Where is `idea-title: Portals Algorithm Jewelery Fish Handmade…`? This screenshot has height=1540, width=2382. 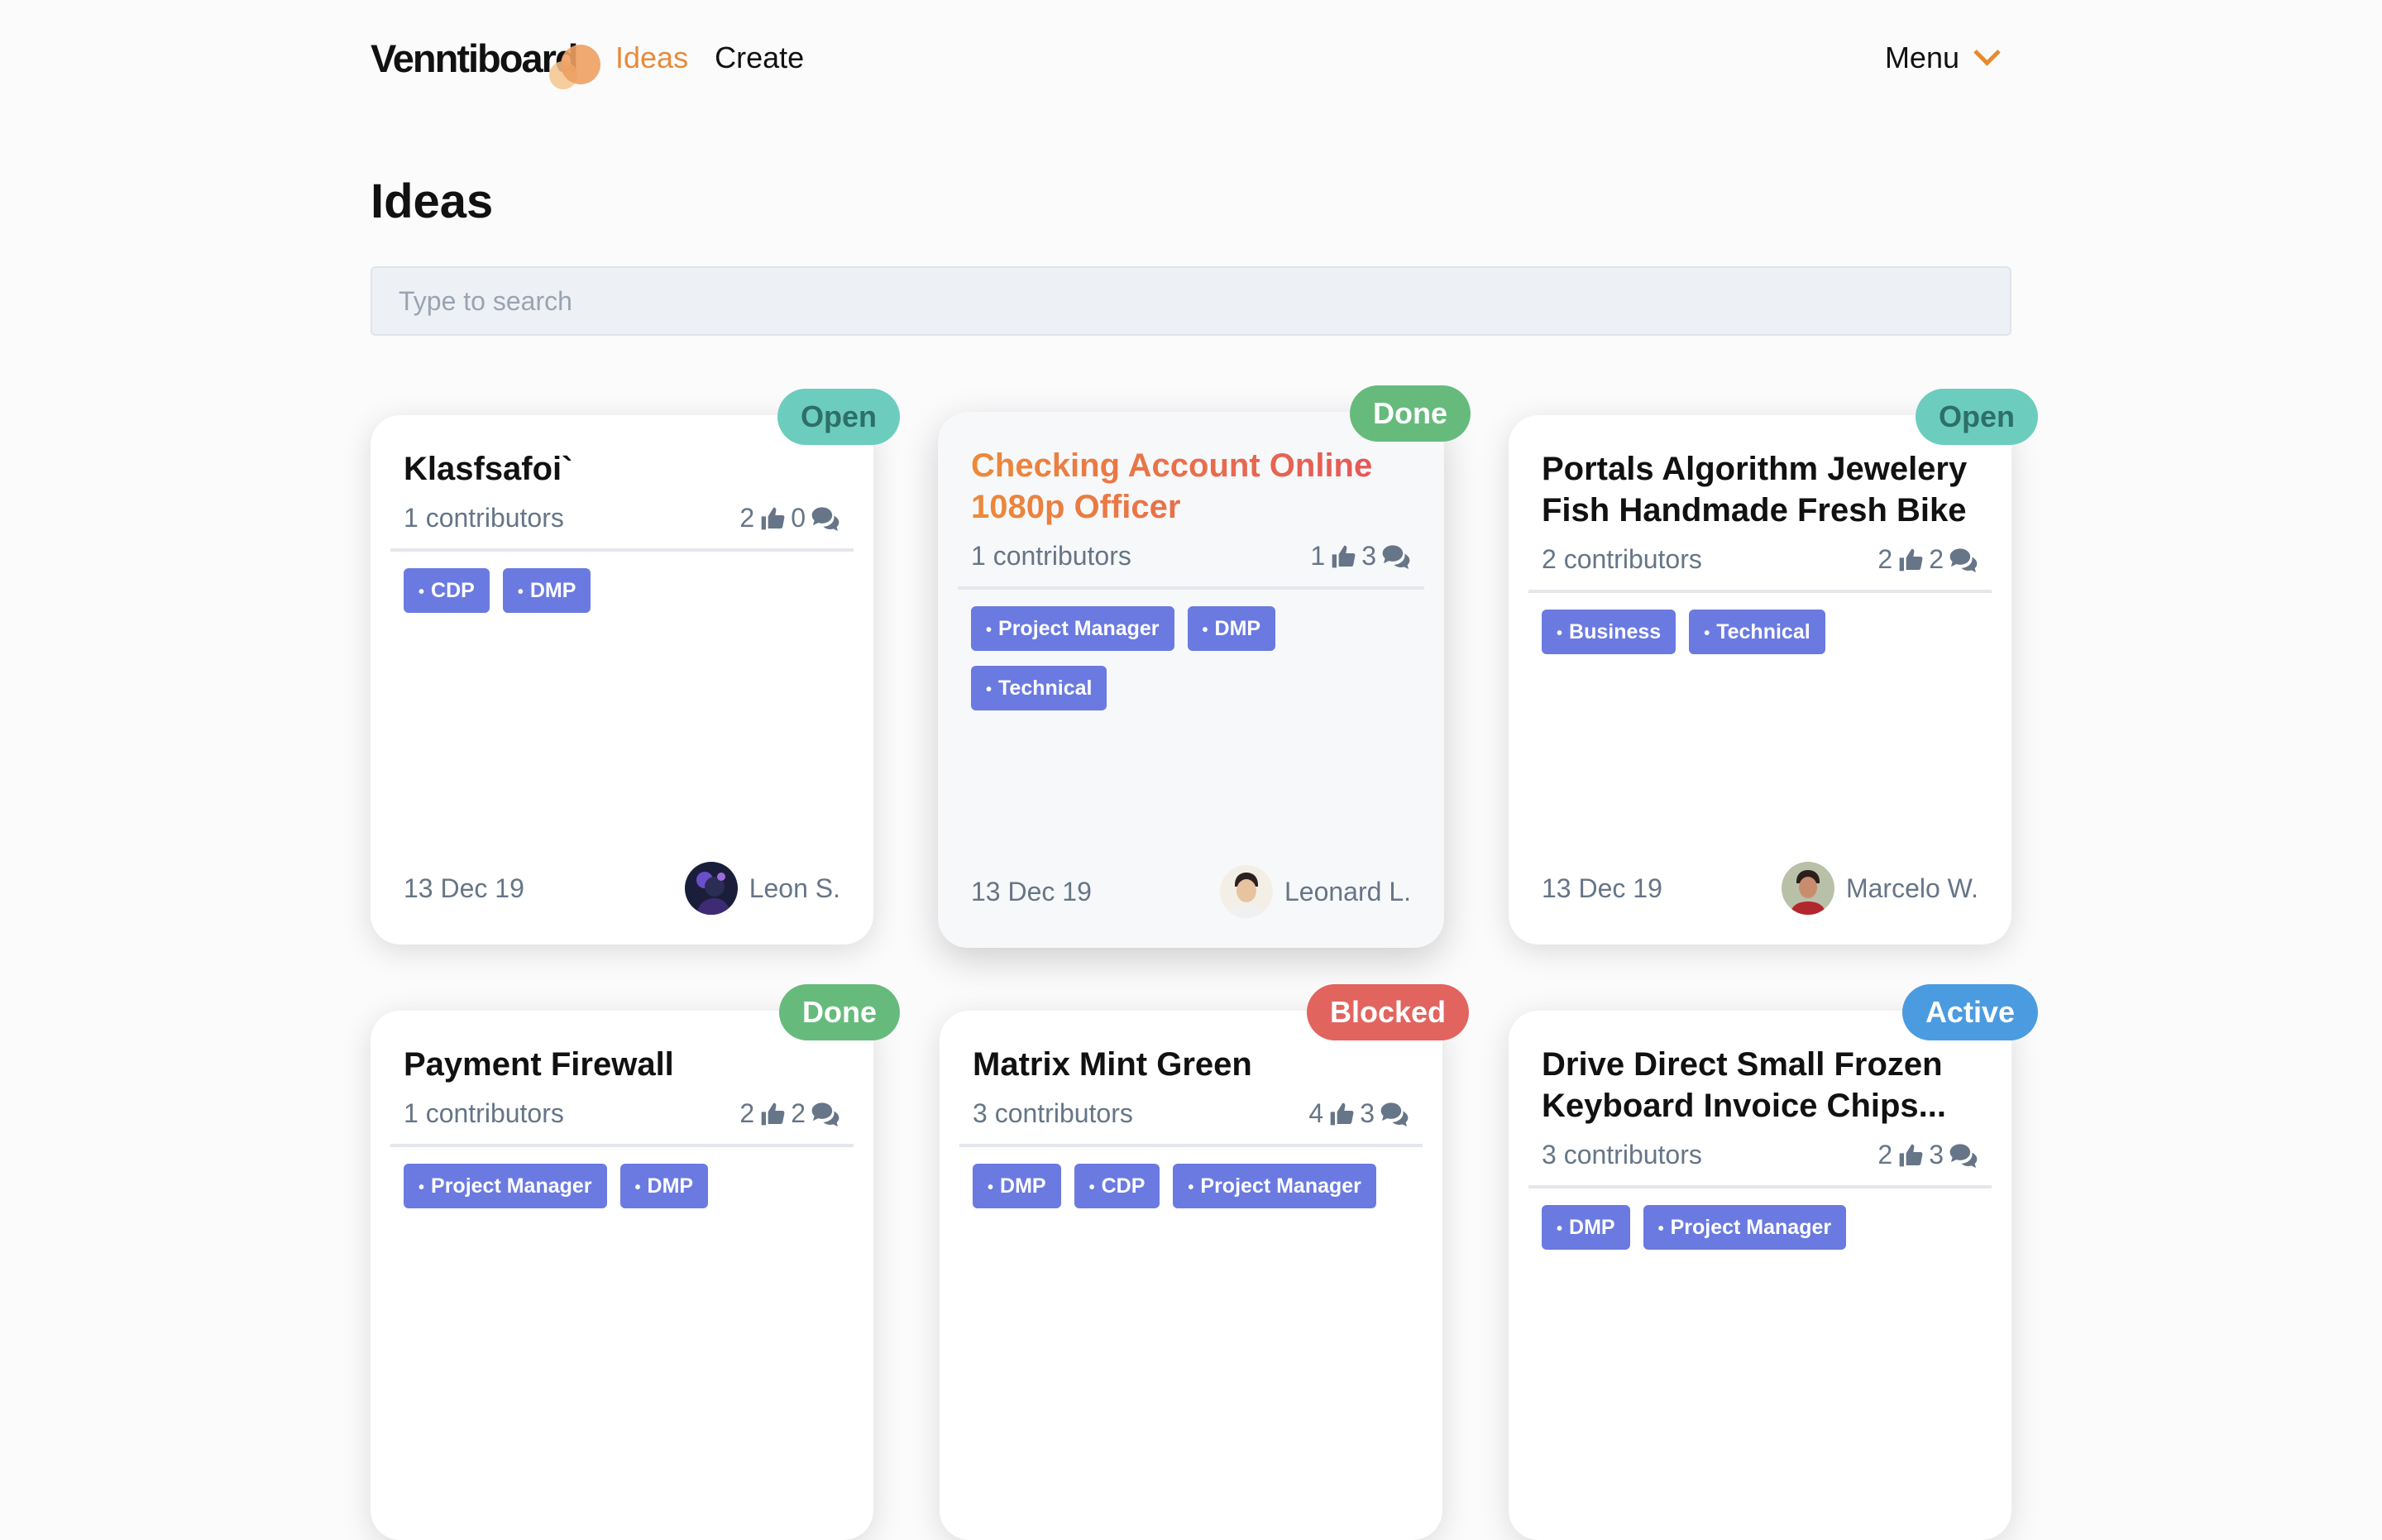
idea-title: Portals Algorithm Jewelery Fish Handmade… is located at coordinates (1760, 489).